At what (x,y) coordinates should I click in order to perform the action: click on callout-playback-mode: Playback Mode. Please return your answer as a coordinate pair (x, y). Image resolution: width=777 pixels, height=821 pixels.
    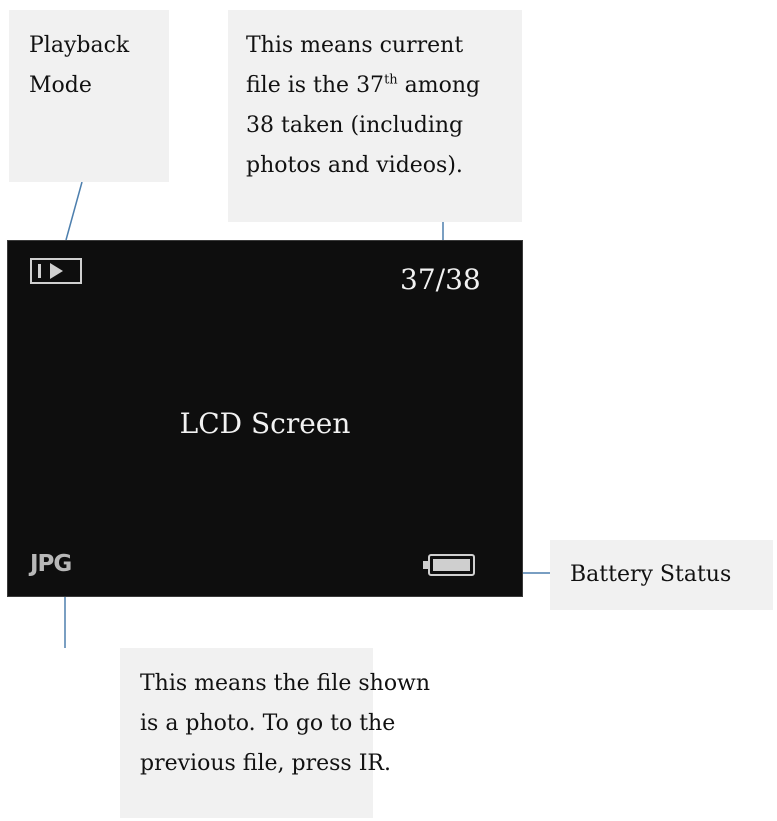
    Looking at the image, I should click on (89, 96).